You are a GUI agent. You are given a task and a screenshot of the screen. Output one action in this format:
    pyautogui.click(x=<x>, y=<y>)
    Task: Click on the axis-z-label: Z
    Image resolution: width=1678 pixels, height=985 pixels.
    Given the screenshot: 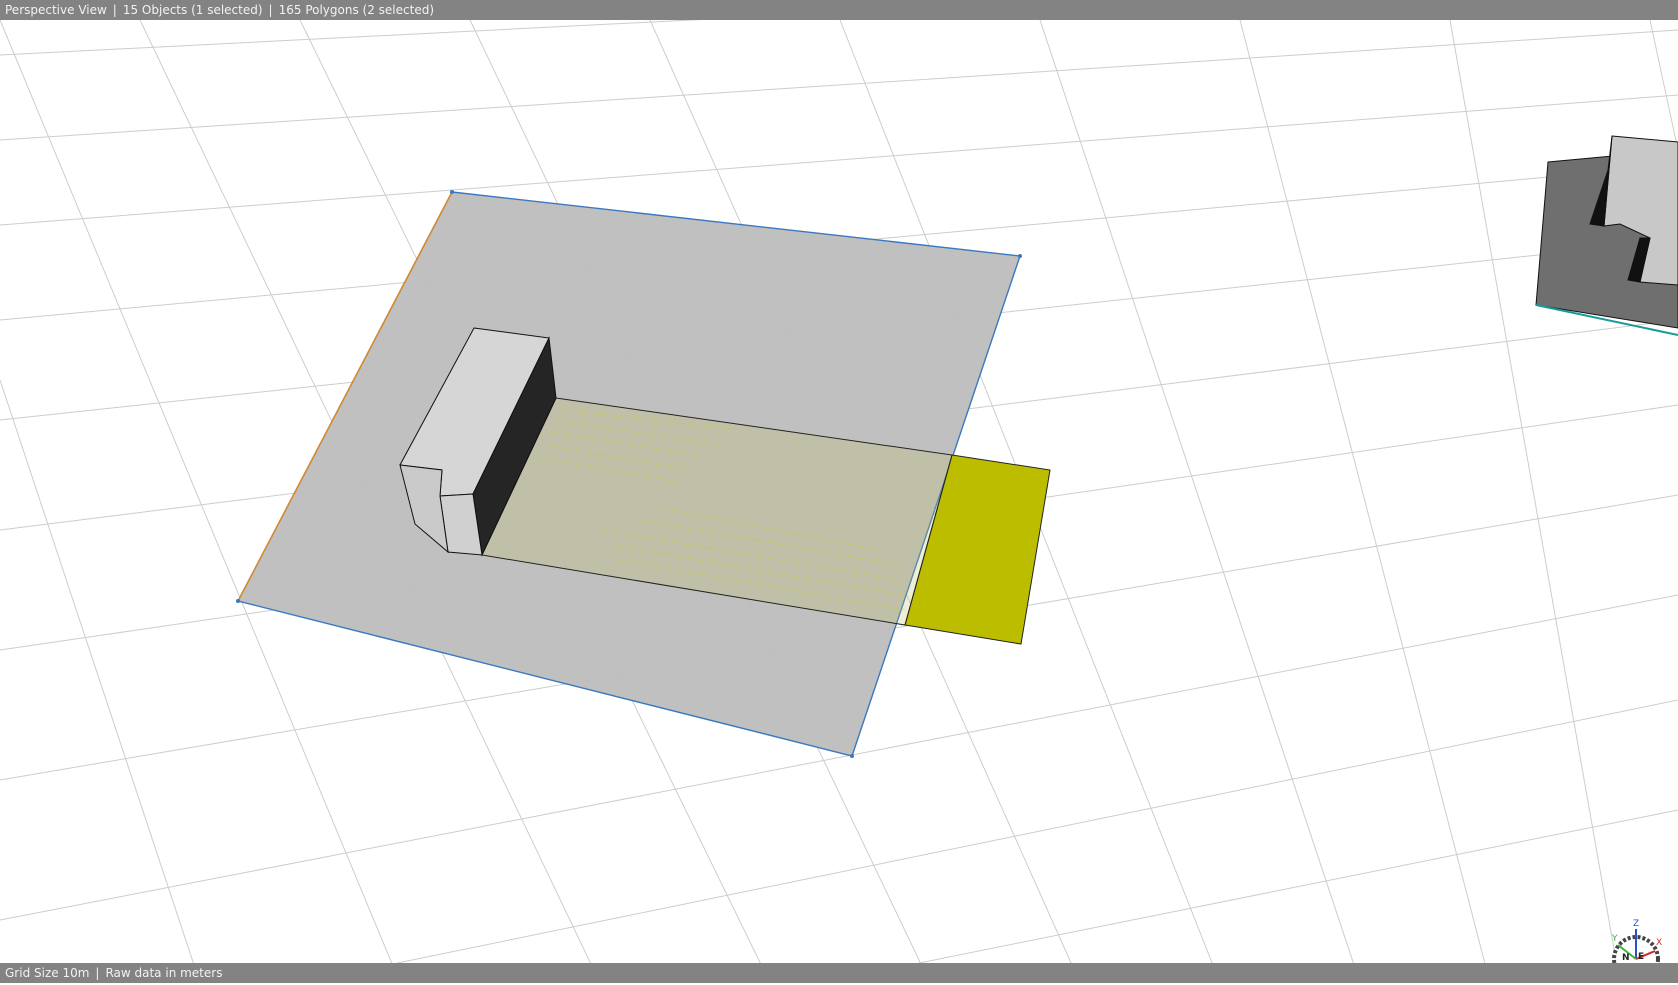 What is the action you would take?
    pyautogui.click(x=1636, y=924)
    